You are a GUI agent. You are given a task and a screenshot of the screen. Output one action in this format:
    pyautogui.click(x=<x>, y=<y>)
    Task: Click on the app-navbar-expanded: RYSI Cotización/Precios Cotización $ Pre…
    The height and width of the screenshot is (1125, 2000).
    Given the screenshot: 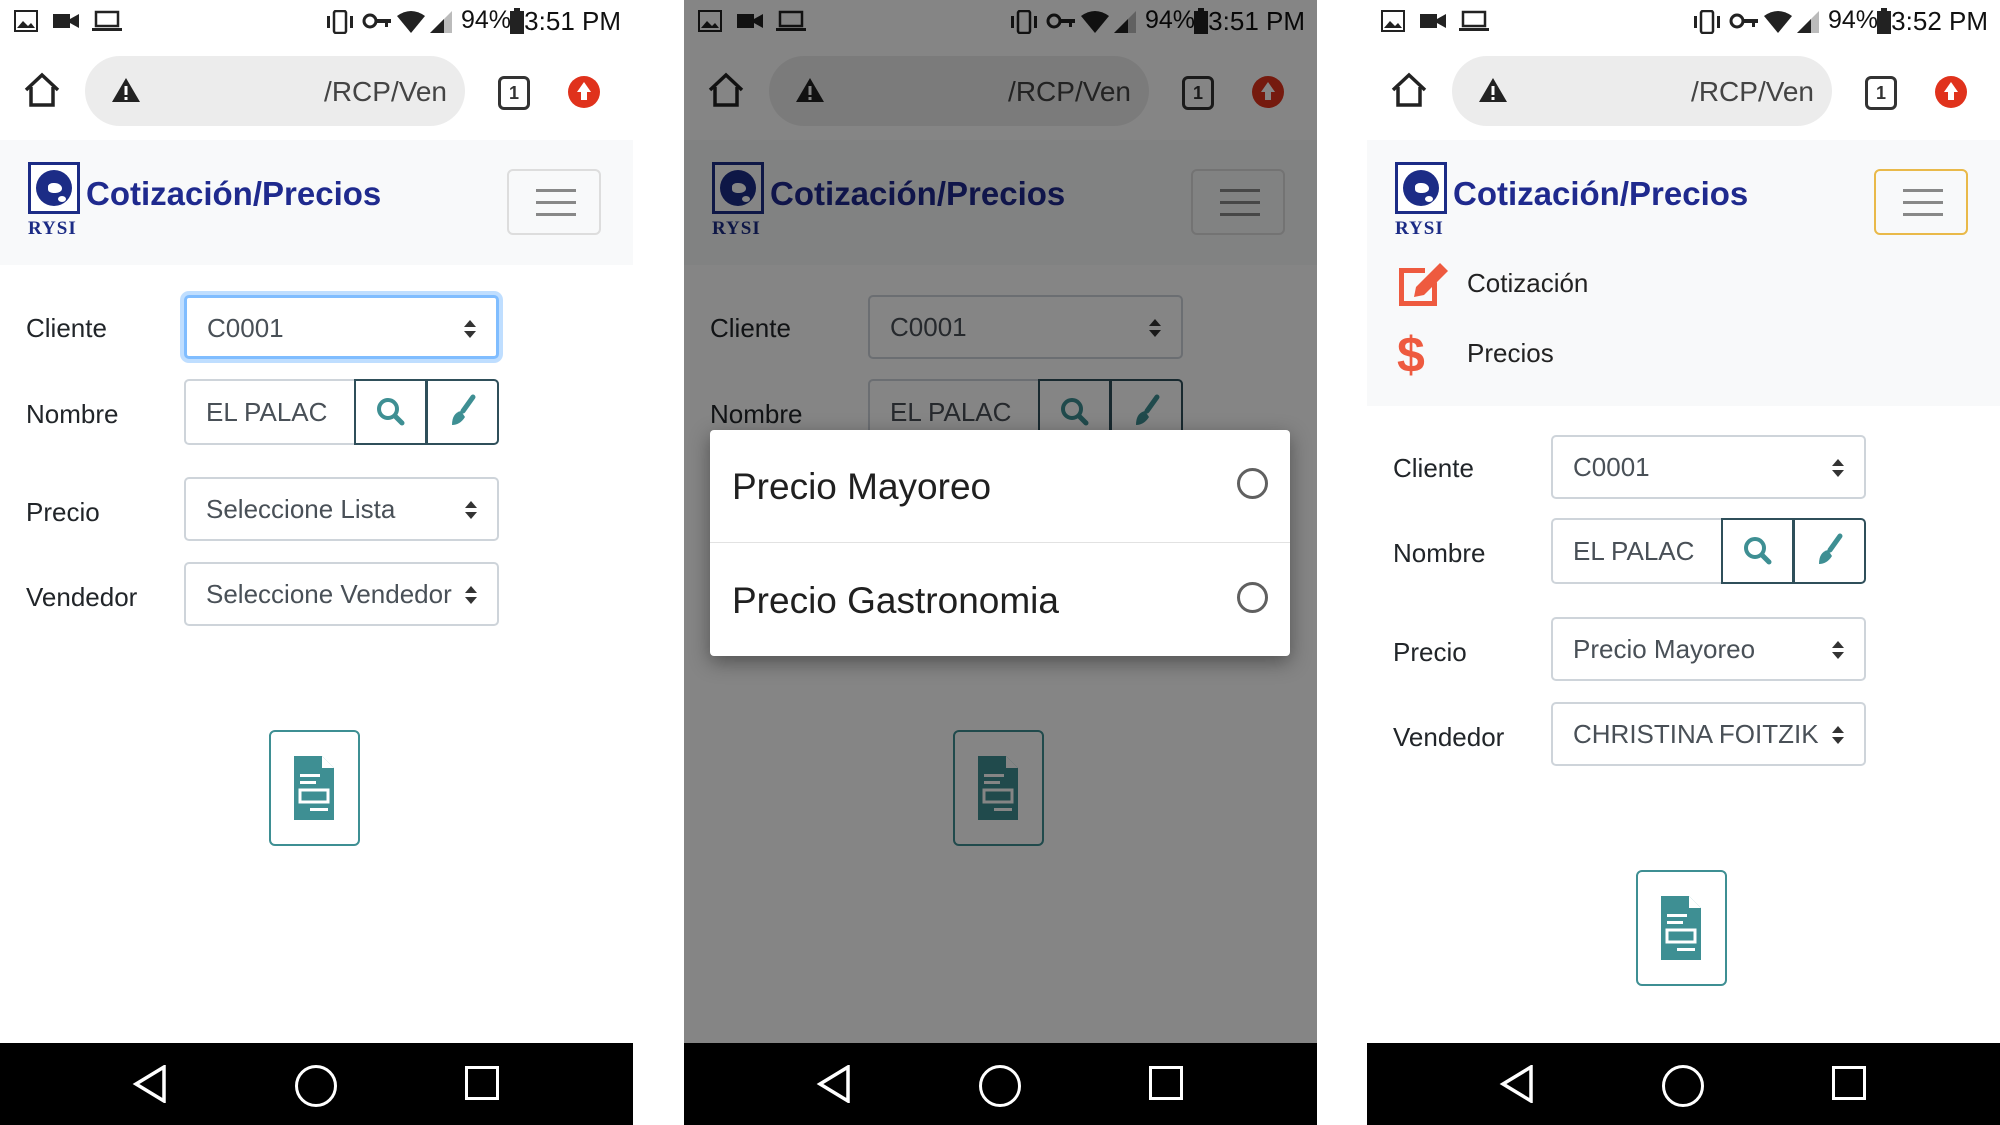 What is the action you would take?
    pyautogui.click(x=1683, y=273)
    